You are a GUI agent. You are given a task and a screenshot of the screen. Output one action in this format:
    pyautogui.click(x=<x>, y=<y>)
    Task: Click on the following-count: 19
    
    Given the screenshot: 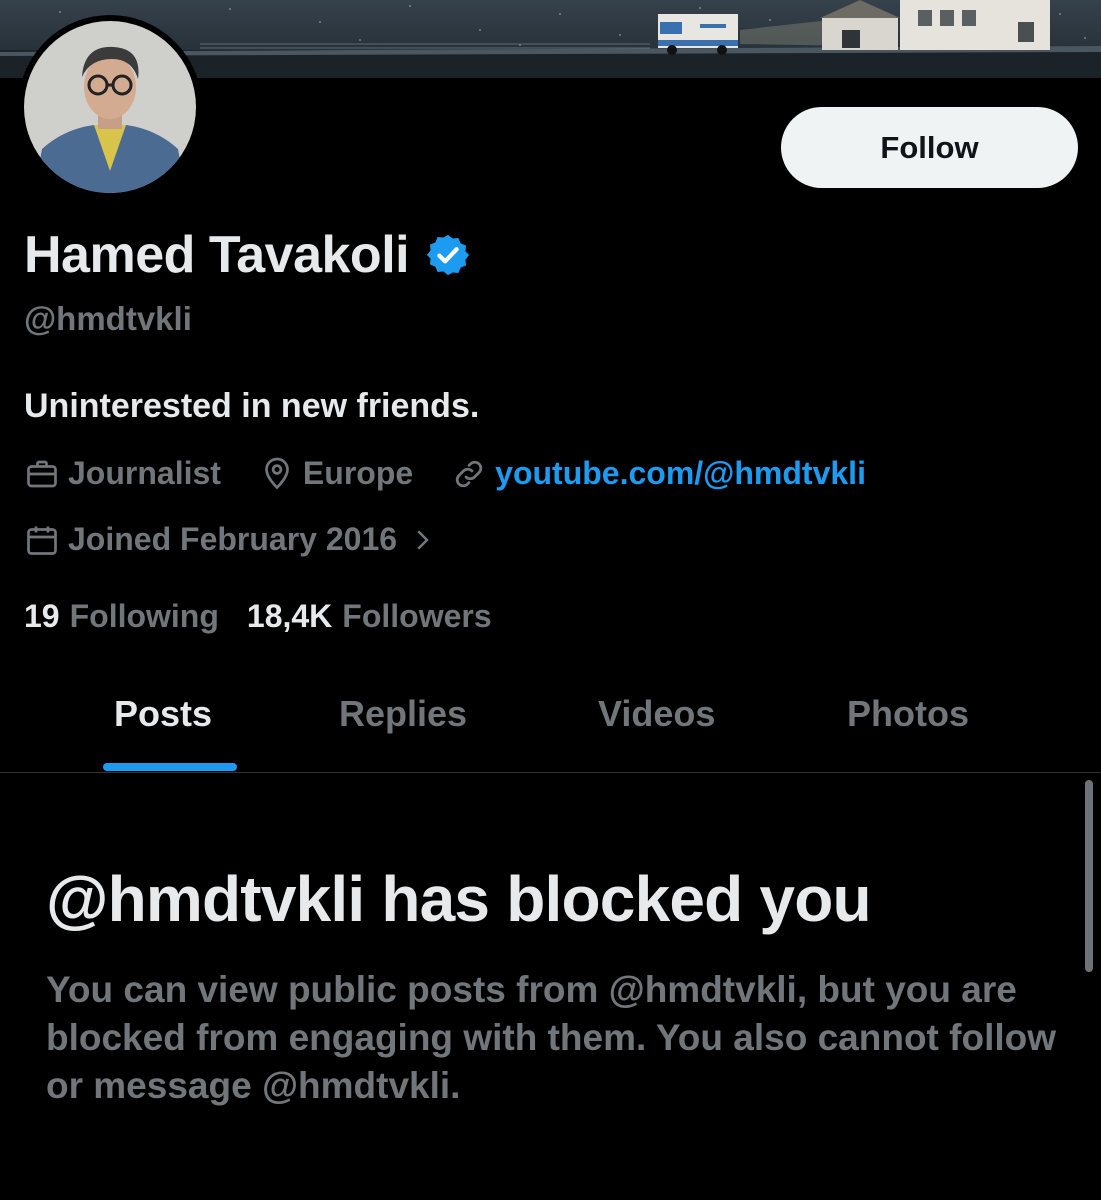 What is the action you would take?
    pyautogui.click(x=42, y=616)
    